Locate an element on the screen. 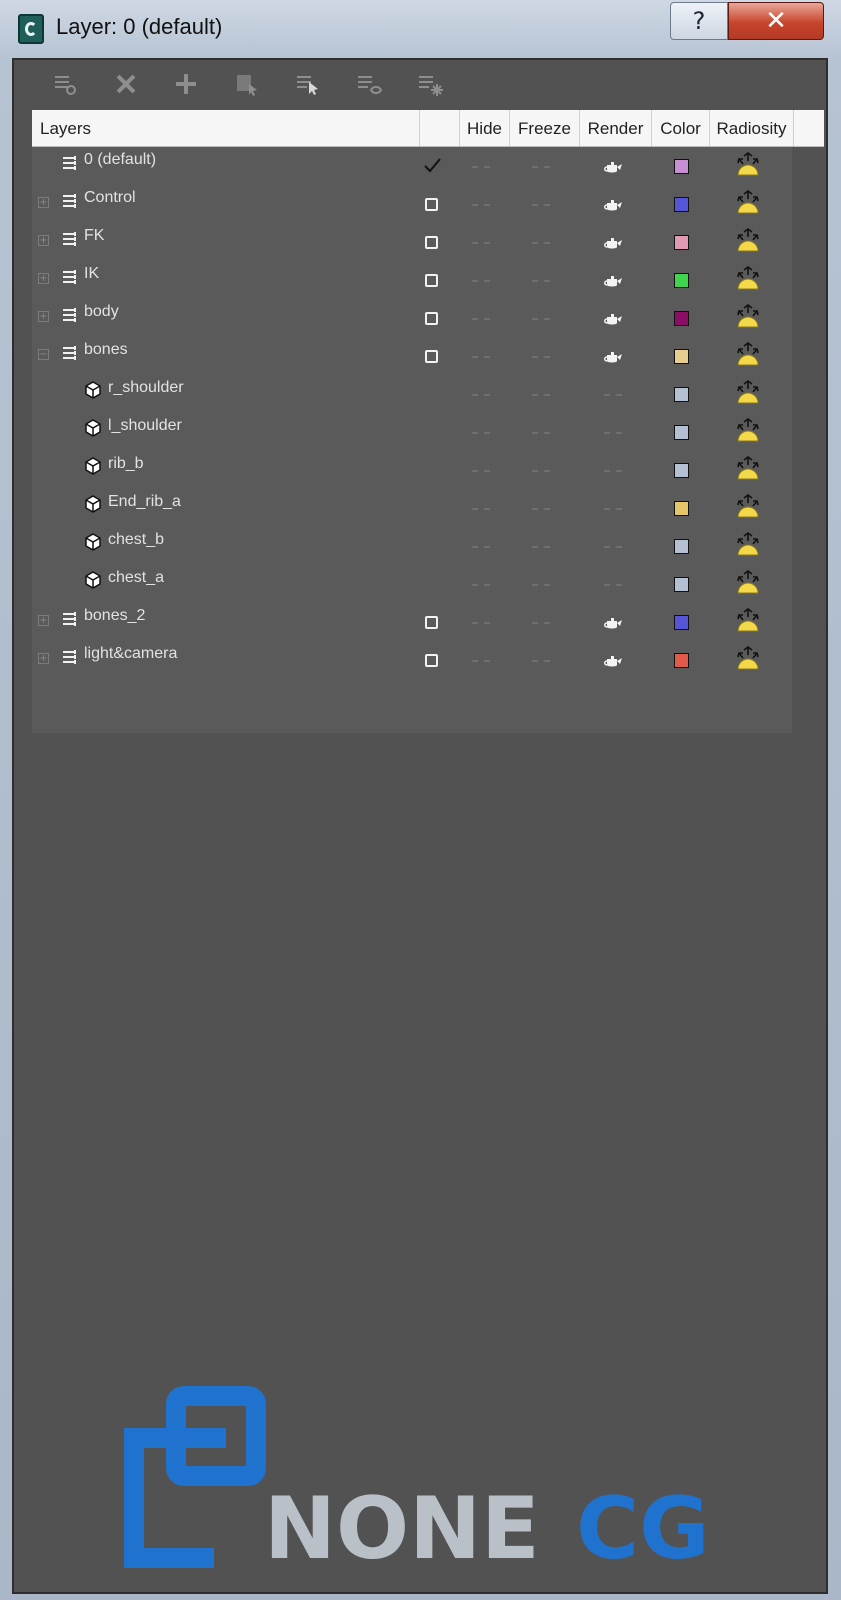  title-bar: Layer: 0 (default) ? ✕ is located at coordinates (420, 28).